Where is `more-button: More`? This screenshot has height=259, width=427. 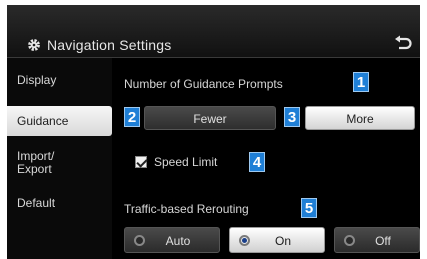
more-button: More is located at coordinates (360, 118).